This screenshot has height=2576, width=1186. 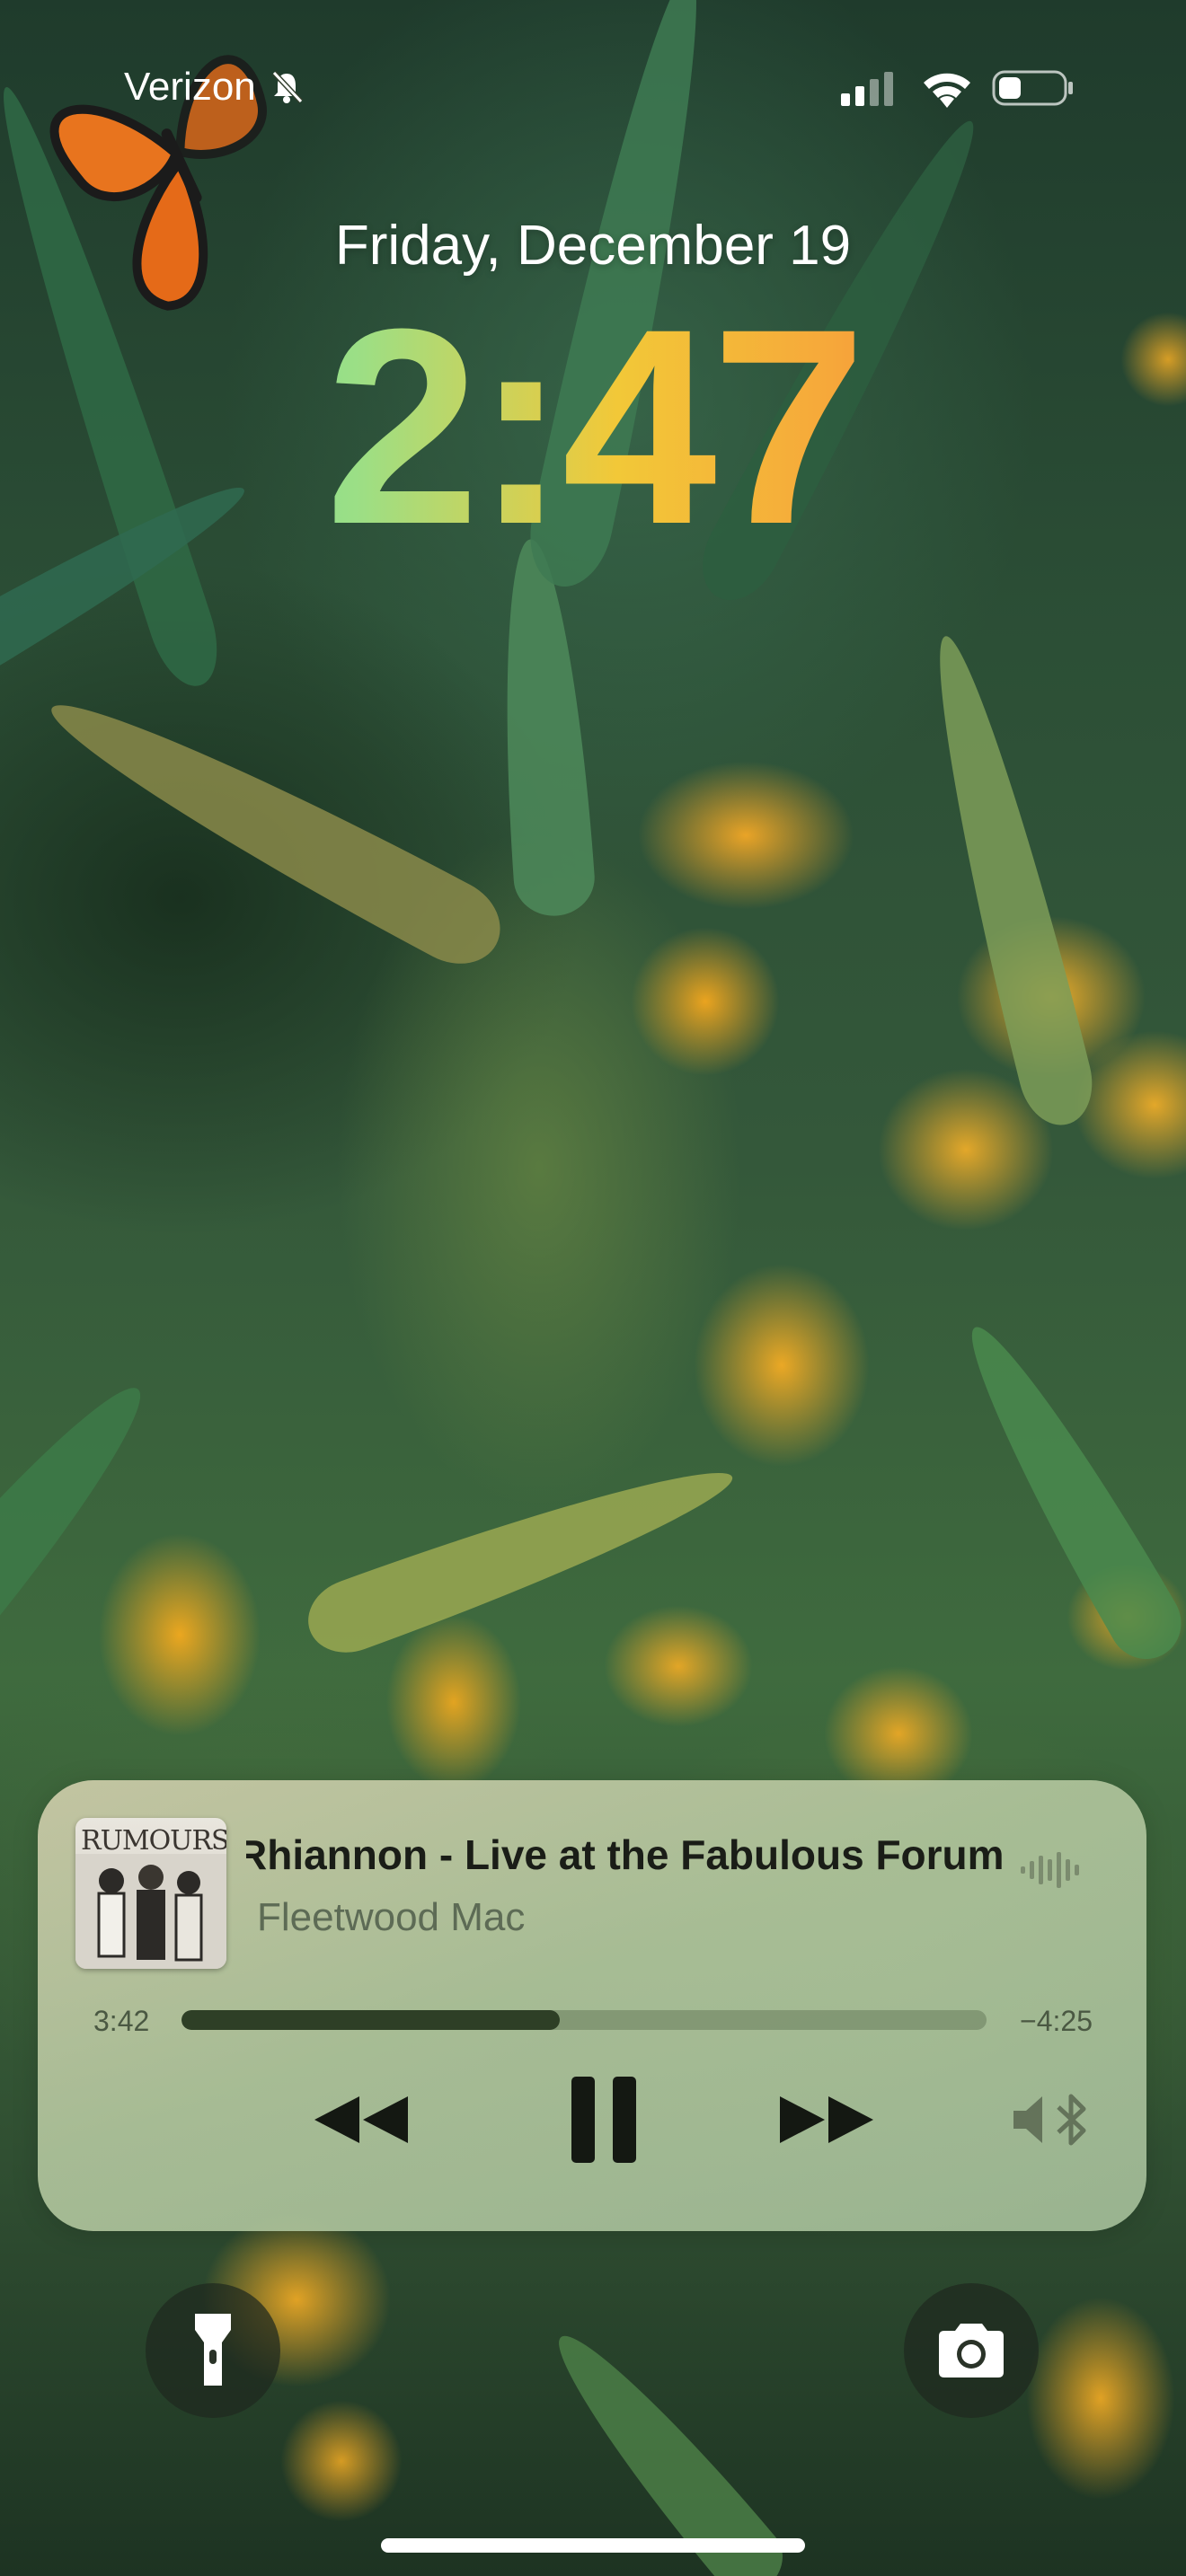 What do you see at coordinates (947, 90) in the screenshot?
I see `wifi-icon` at bounding box center [947, 90].